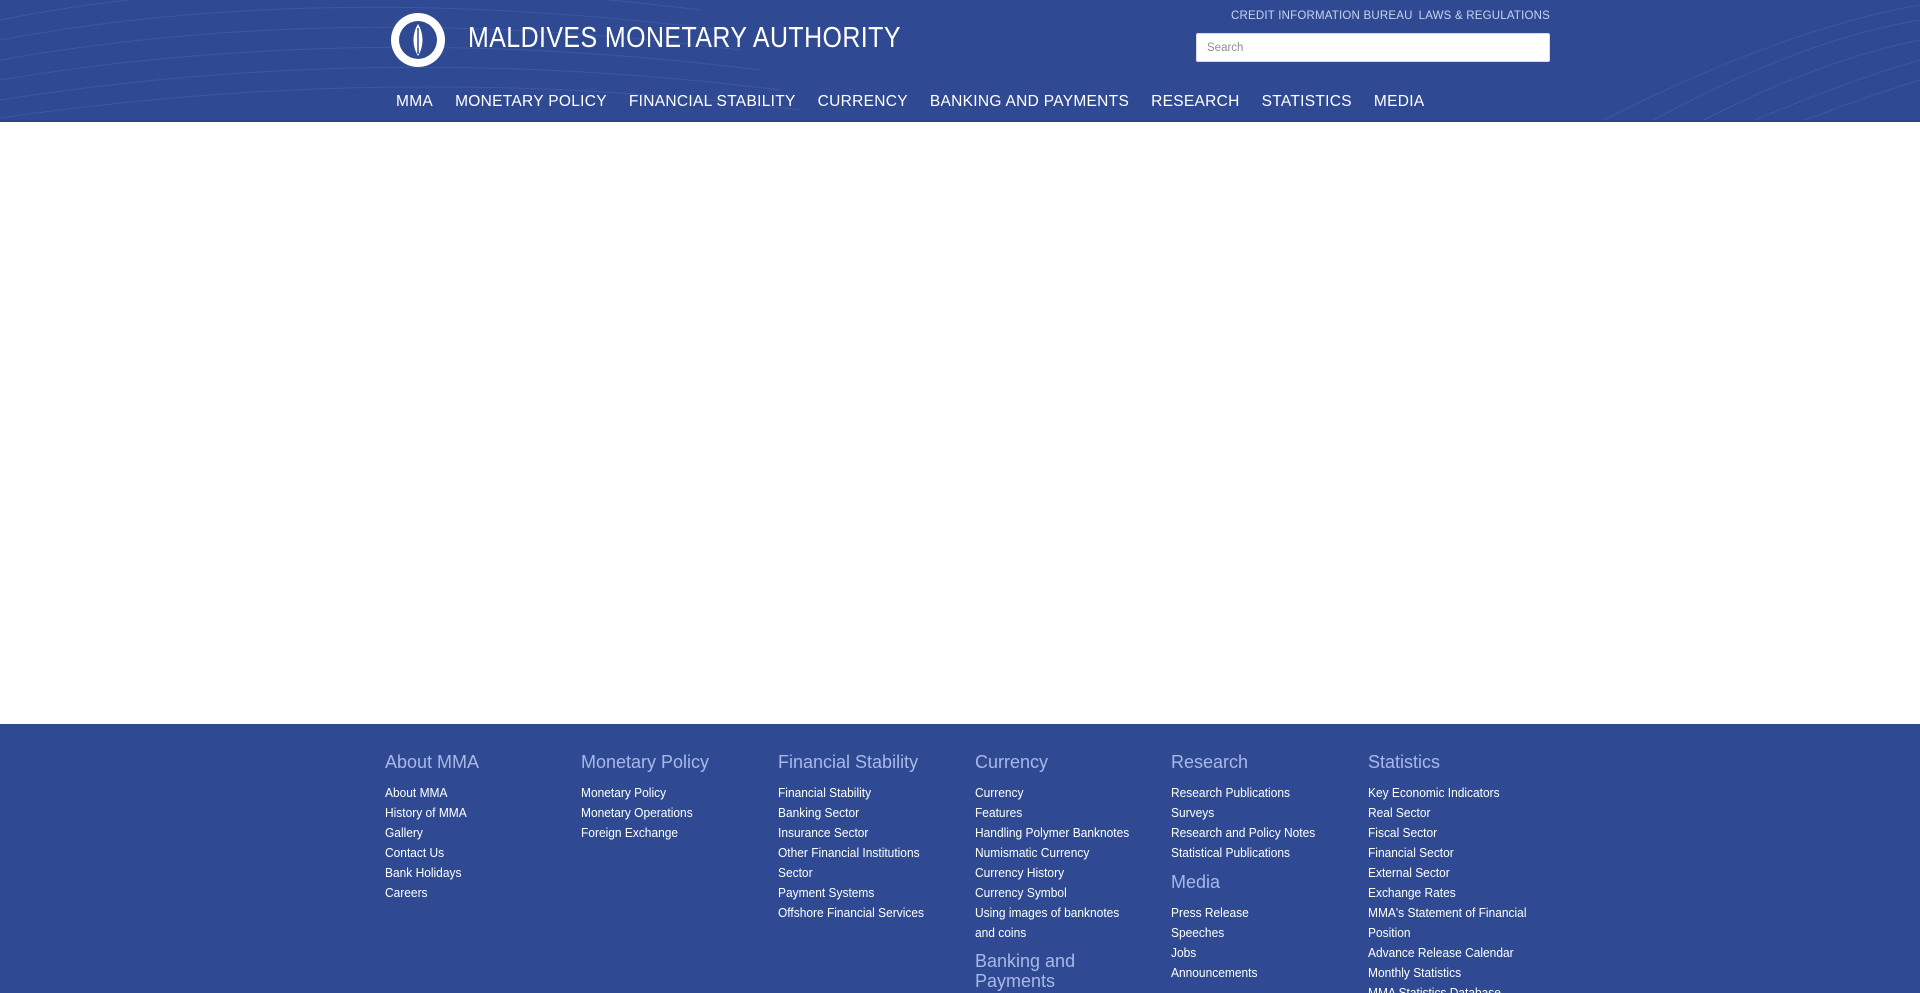  I want to click on footer-heading: Monetary Policy, so click(676, 762).